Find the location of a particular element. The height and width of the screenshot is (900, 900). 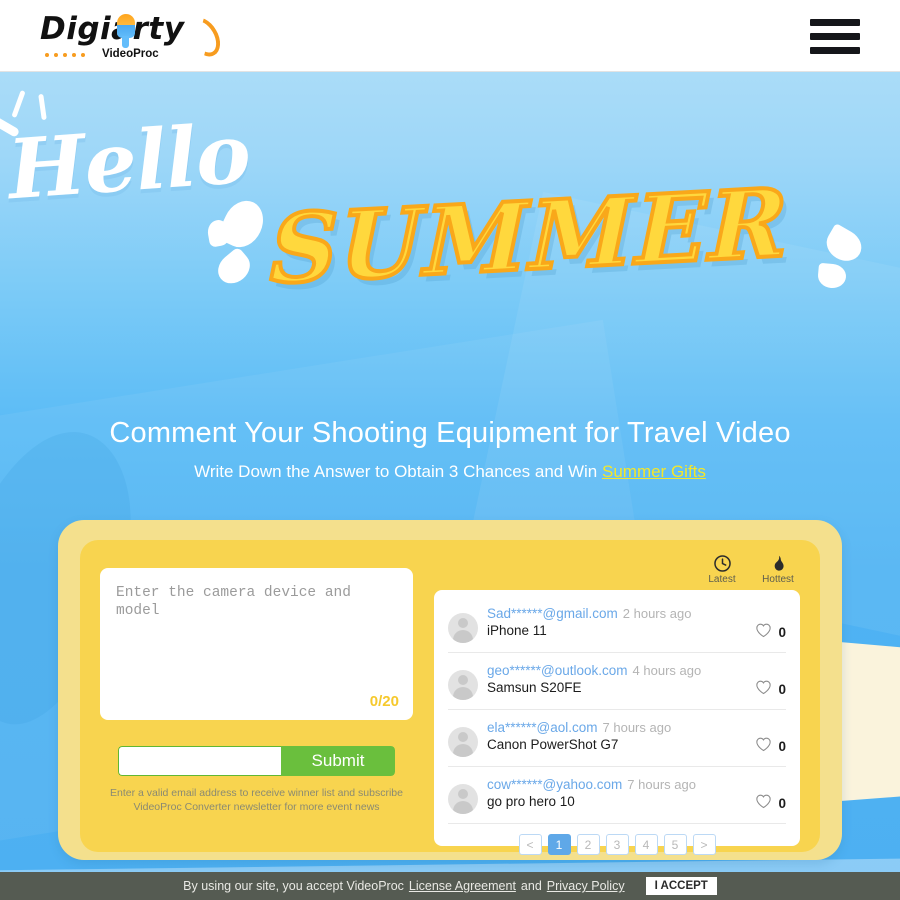

pagination-next: > is located at coordinates (704, 844).